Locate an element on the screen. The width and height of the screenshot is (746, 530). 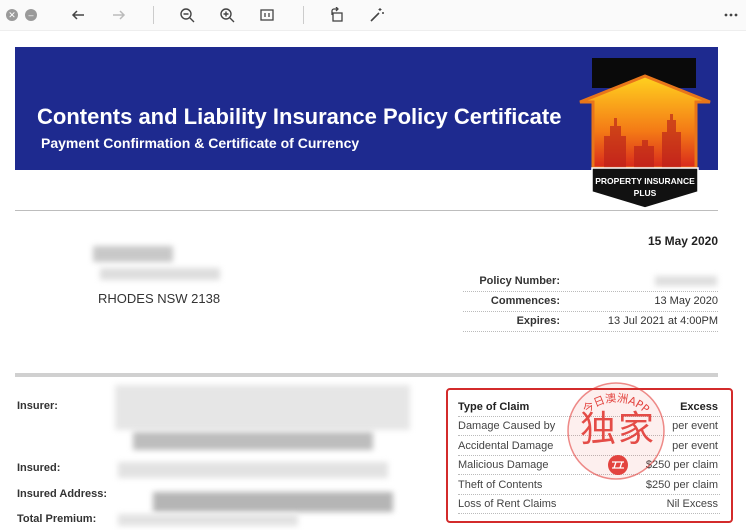
zoom-out-icon is located at coordinates (187, 15).